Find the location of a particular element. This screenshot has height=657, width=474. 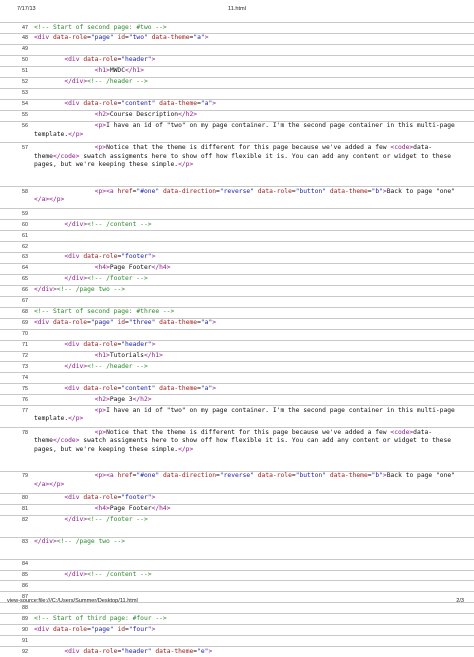

line-code: <h1>MWDC</h1> is located at coordinates (119, 71).